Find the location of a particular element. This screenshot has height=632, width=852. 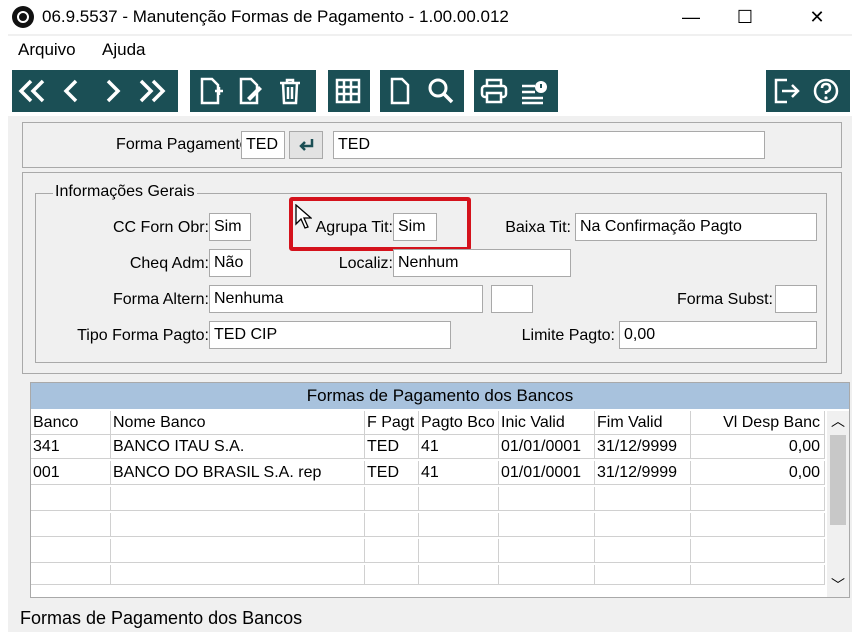

tipo-forma-pagto-field: TED CIP is located at coordinates (330, 335).